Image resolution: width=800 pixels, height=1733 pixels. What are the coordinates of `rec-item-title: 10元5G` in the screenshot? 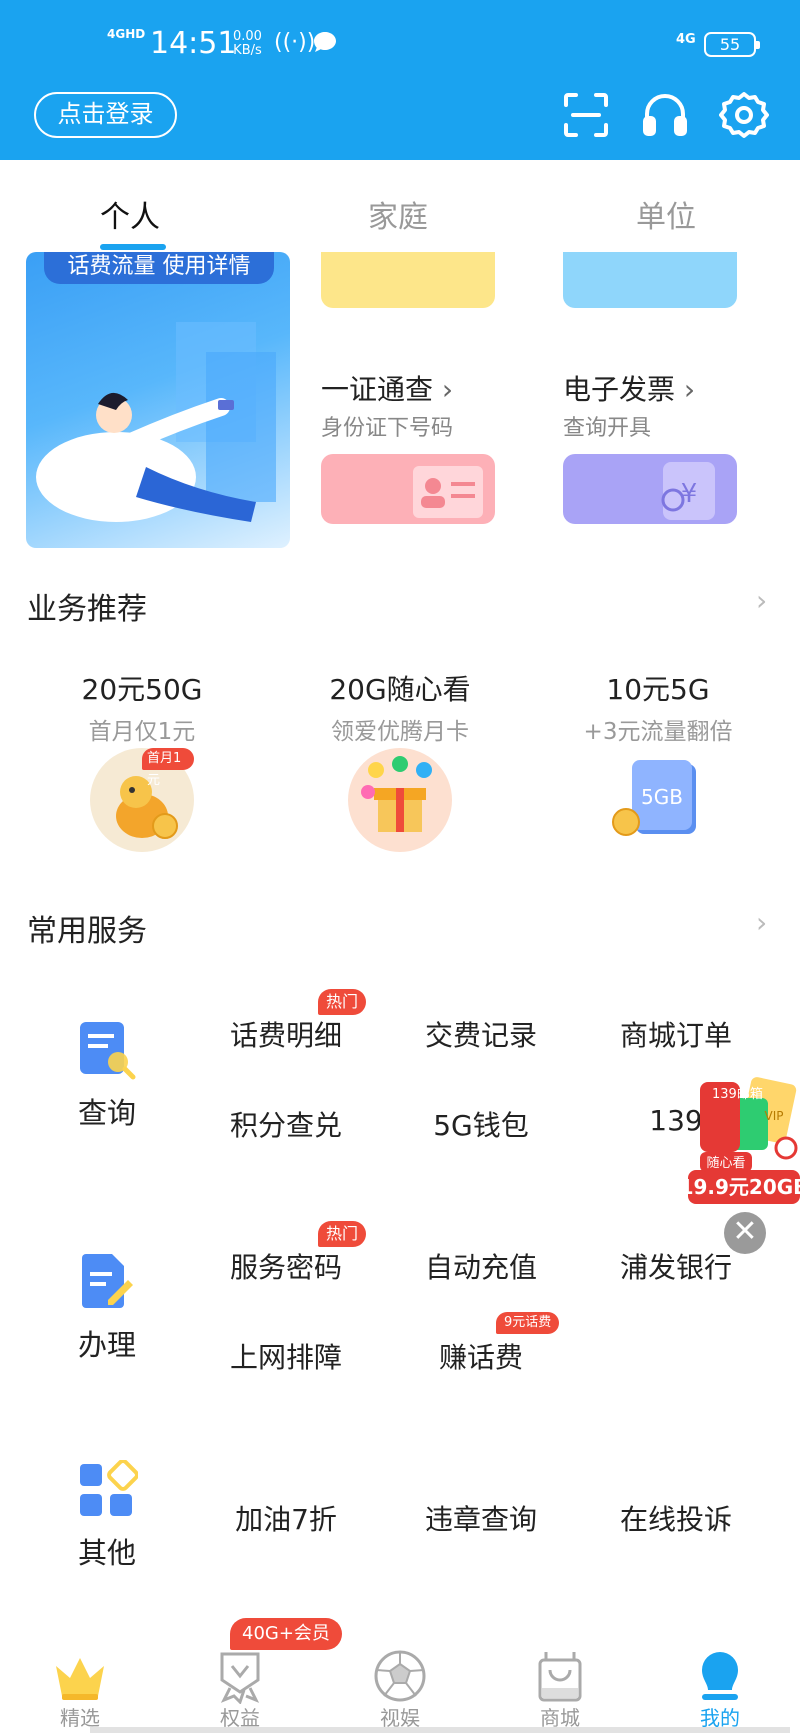 It's located at (658, 688).